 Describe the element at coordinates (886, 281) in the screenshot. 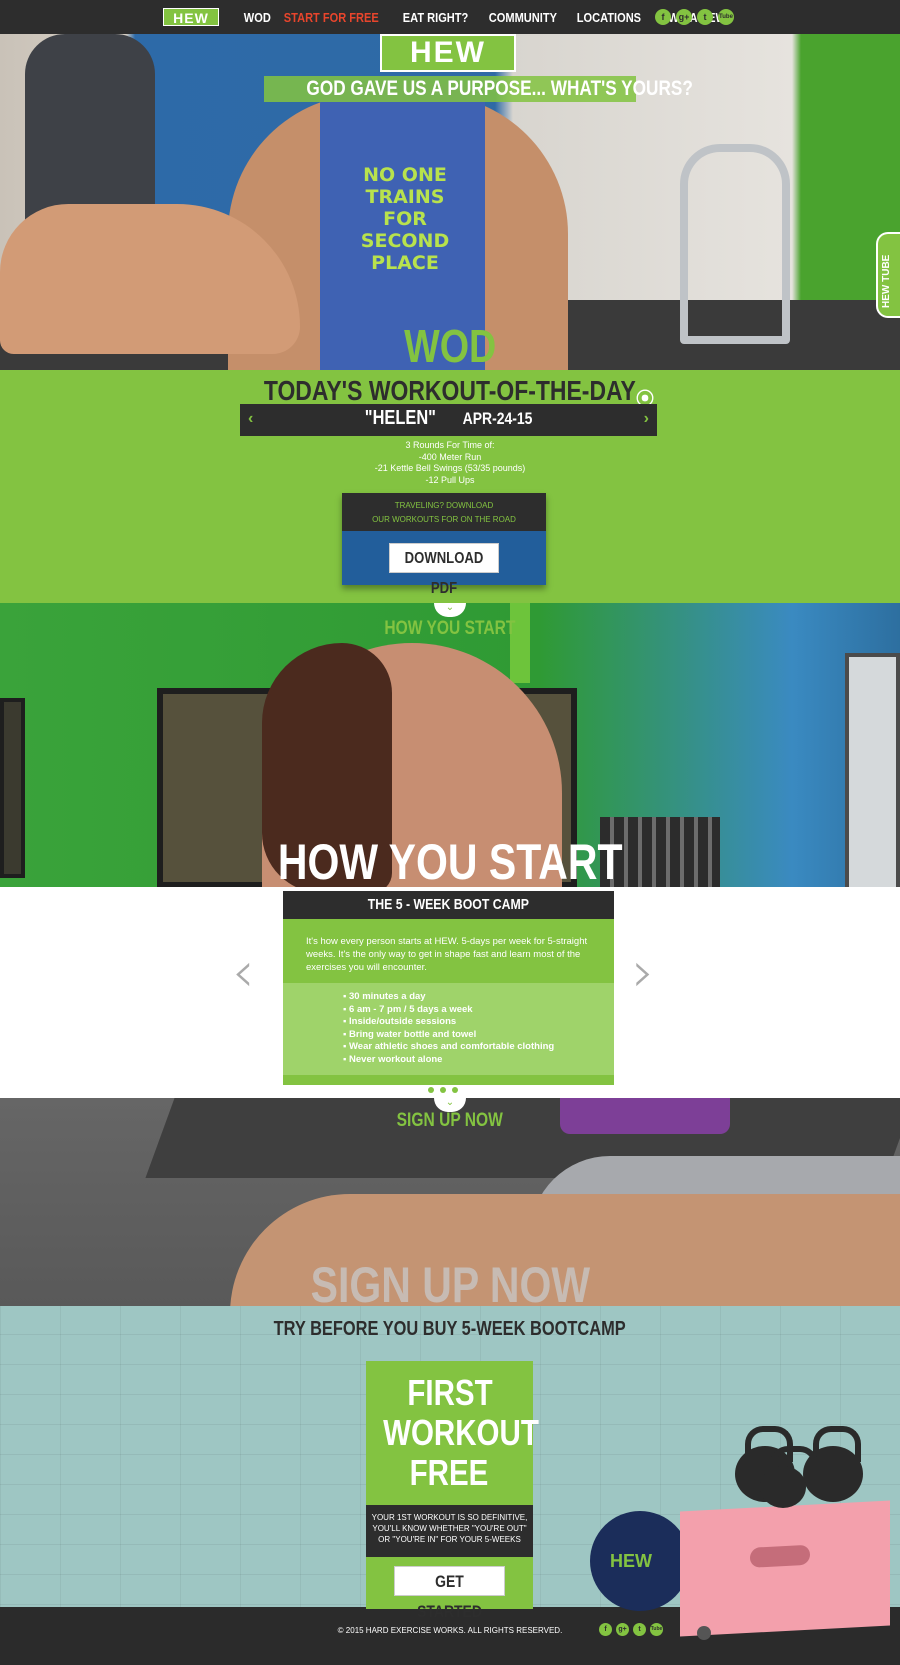

I see `hew-tube-label: HEW TUBE` at that location.